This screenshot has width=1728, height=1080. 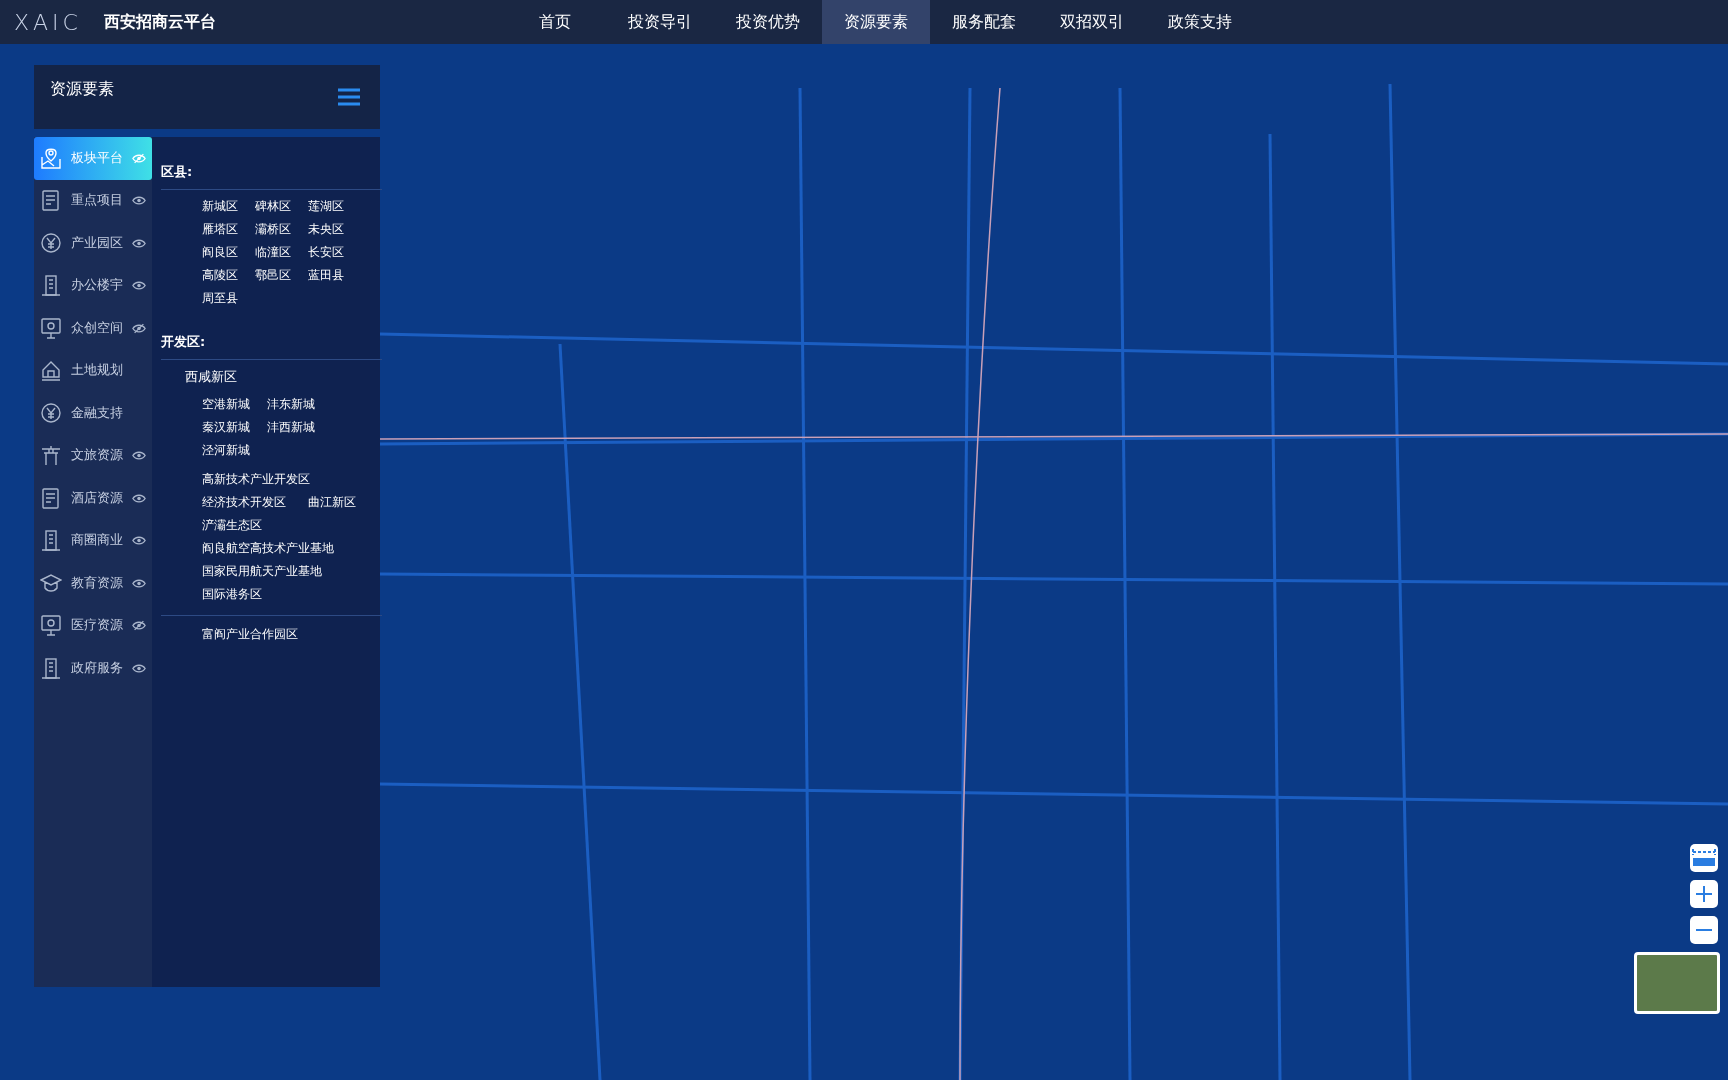 I want to click on nav-tab: 投资导引, so click(x=660, y=22).